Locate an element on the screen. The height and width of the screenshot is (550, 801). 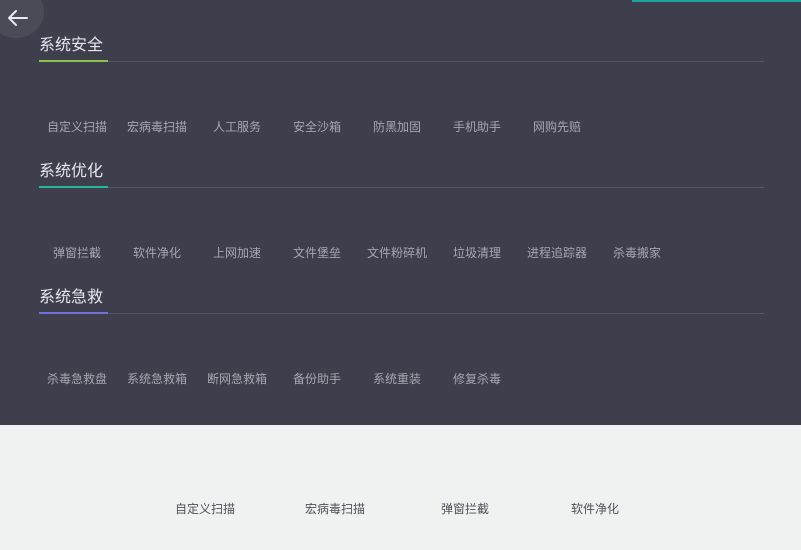
tool-custom-scan: 自定义扫描 is located at coordinates (77, 127).